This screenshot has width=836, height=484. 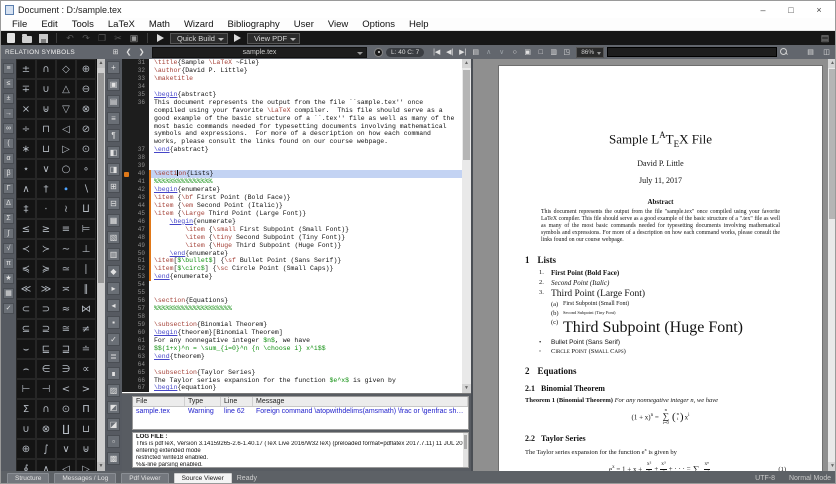 What do you see at coordinates (86, 169) in the screenshot?
I see `symbol-cell: ∘` at bounding box center [86, 169].